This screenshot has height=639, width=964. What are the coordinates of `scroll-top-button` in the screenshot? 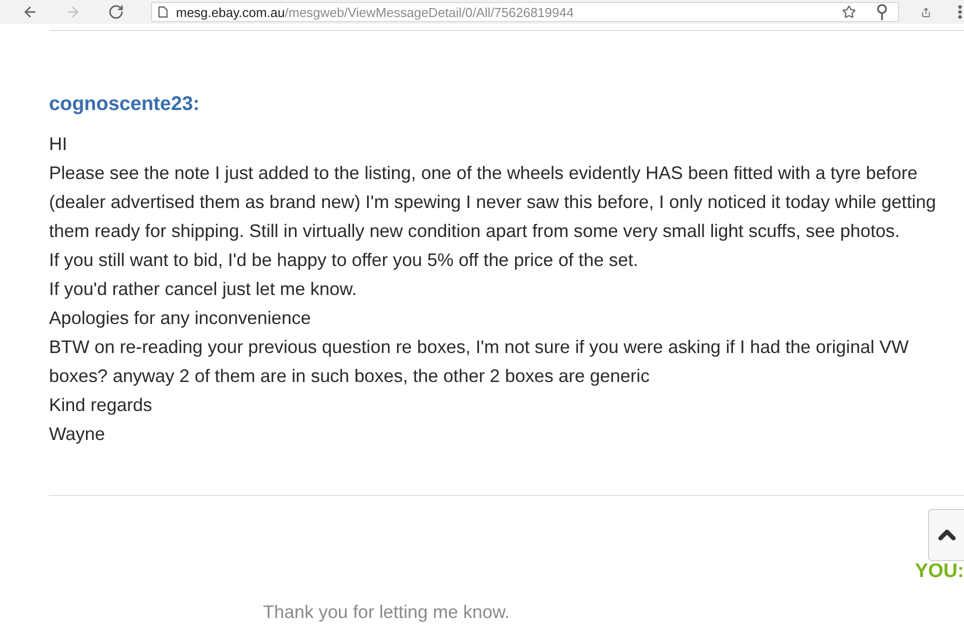 It's located at (946, 535).